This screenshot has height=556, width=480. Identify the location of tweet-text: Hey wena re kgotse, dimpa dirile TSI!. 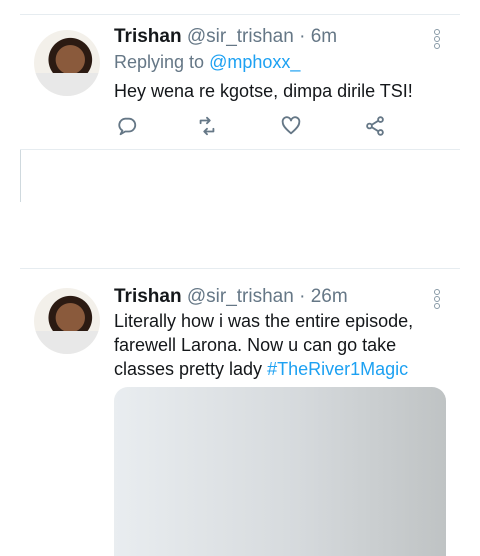
(263, 91).